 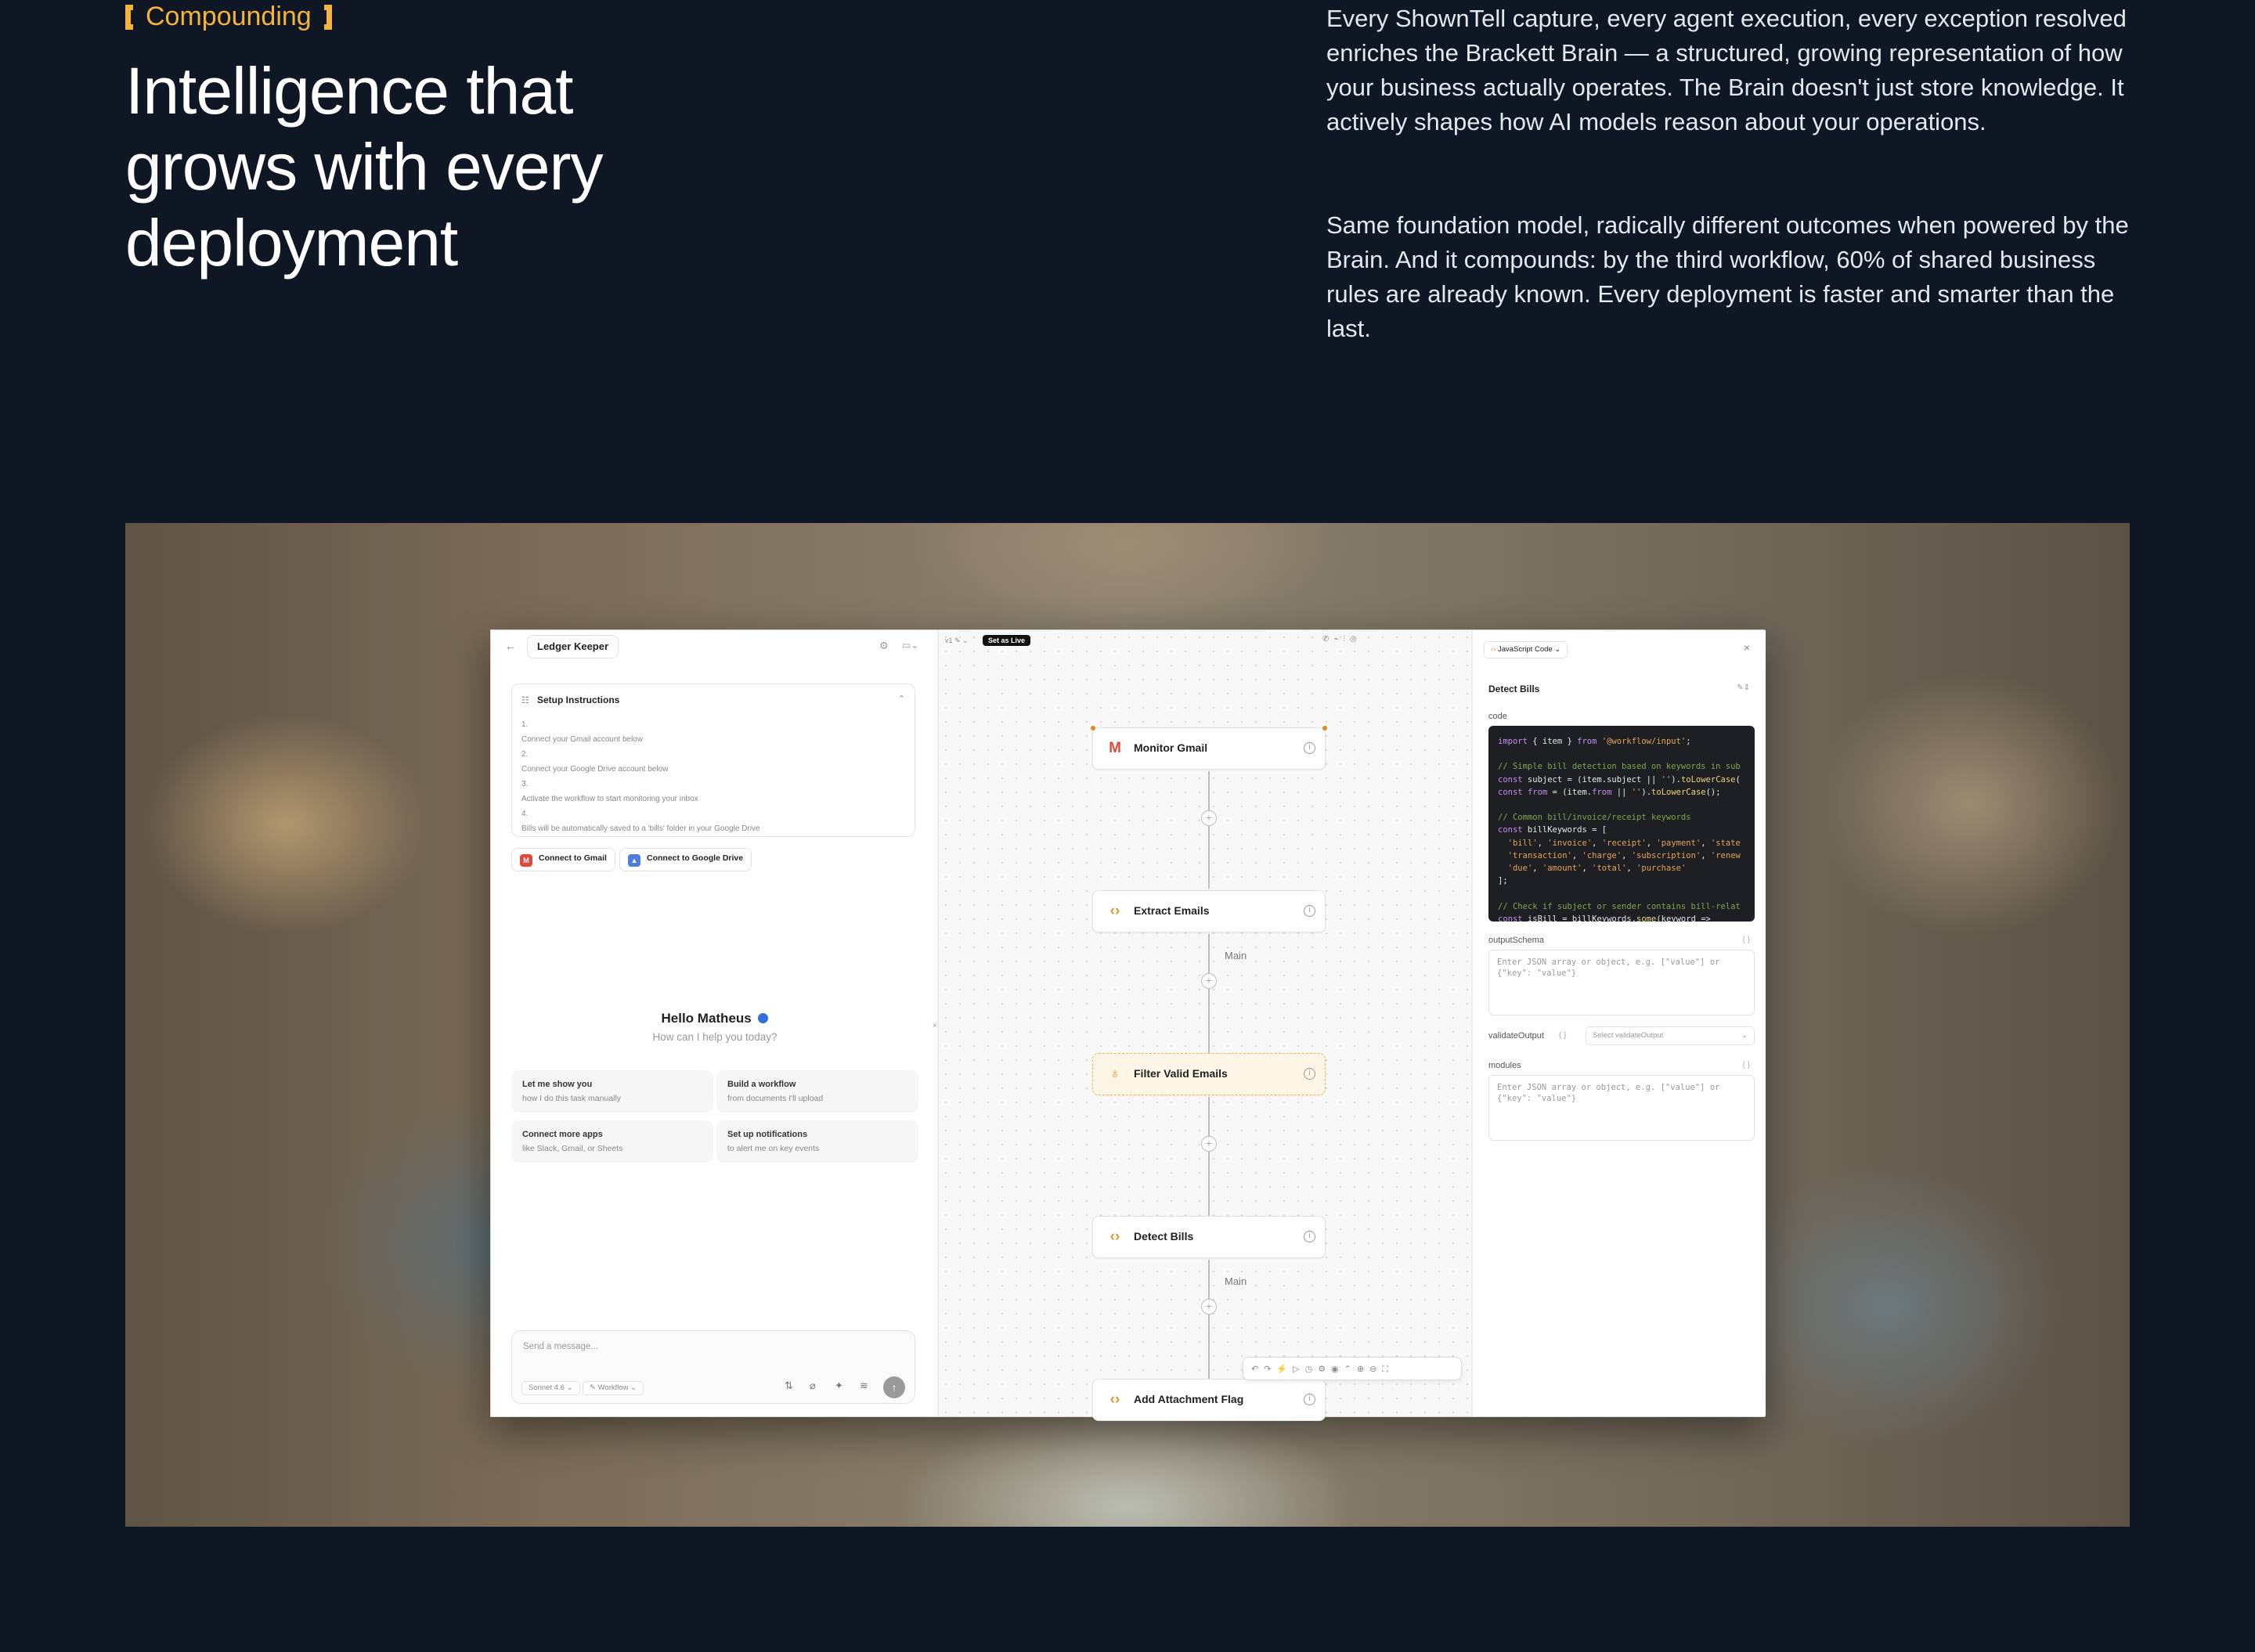 I want to click on edit-icon: ✎⇕, so click(x=1743, y=688).